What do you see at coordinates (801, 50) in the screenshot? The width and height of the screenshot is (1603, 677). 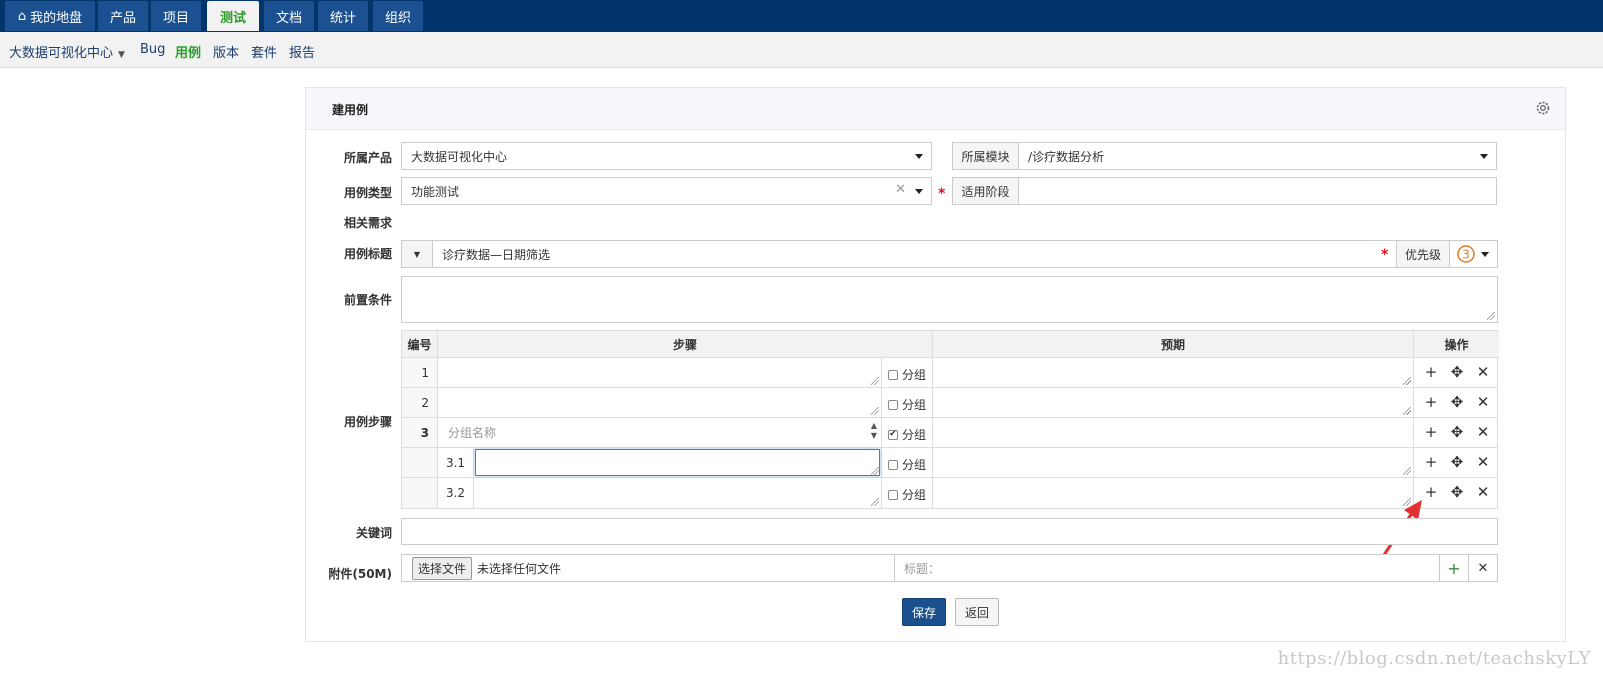 I see `sub-nav: 大数据可视化中心 ▼ Bug 用例 版本 套件 报告` at bounding box center [801, 50].